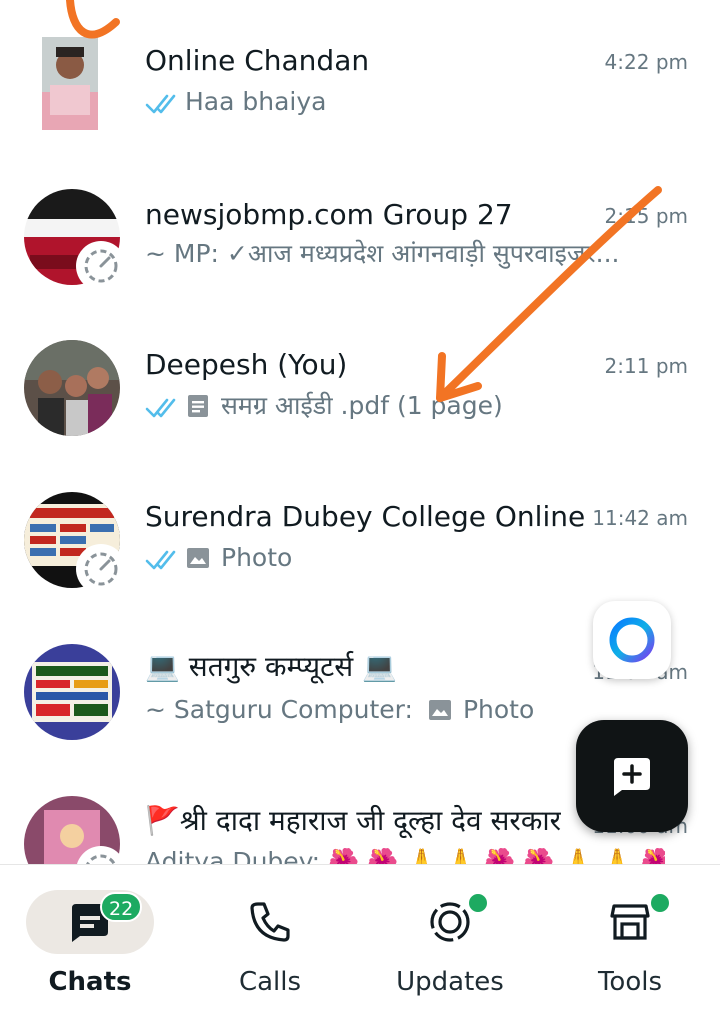 This screenshot has width=720, height=1025. Describe the element at coordinates (198, 406) in the screenshot. I see `document-icon` at that location.